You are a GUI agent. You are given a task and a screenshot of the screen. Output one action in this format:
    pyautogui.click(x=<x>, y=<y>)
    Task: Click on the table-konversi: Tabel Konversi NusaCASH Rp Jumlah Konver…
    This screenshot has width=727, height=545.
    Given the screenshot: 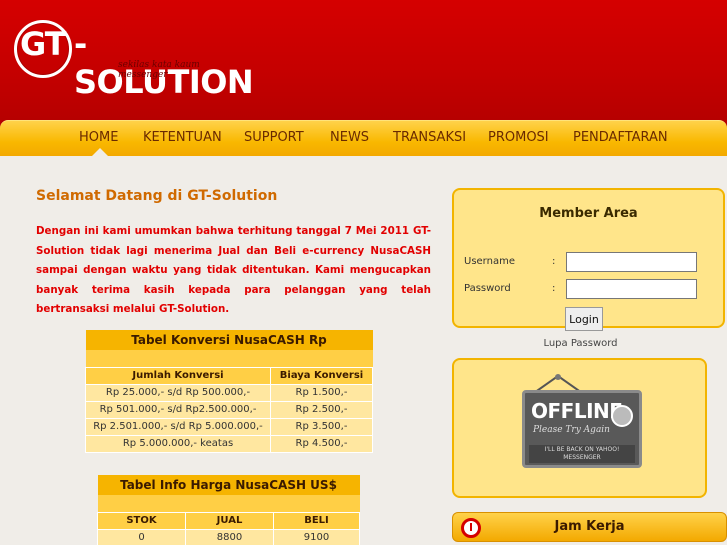 What is the action you would take?
    pyautogui.click(x=229, y=391)
    